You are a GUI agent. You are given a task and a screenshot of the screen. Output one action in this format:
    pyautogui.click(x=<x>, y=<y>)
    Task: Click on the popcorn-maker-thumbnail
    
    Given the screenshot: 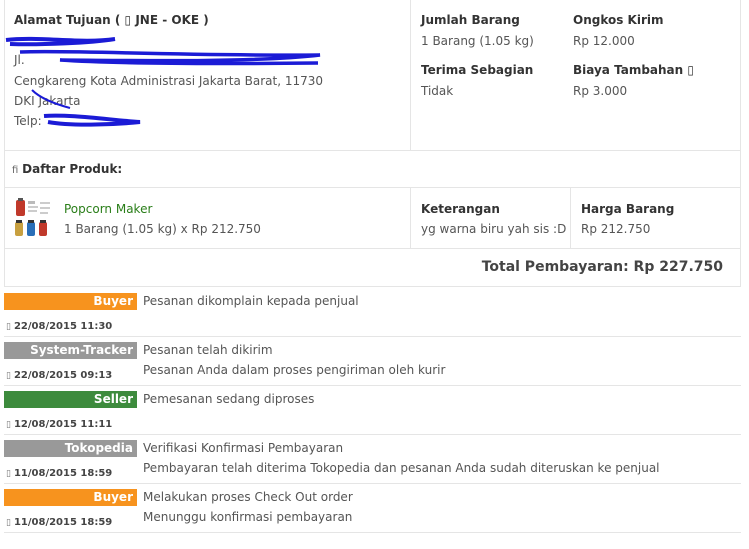 What is the action you would take?
    pyautogui.click(x=34, y=218)
    